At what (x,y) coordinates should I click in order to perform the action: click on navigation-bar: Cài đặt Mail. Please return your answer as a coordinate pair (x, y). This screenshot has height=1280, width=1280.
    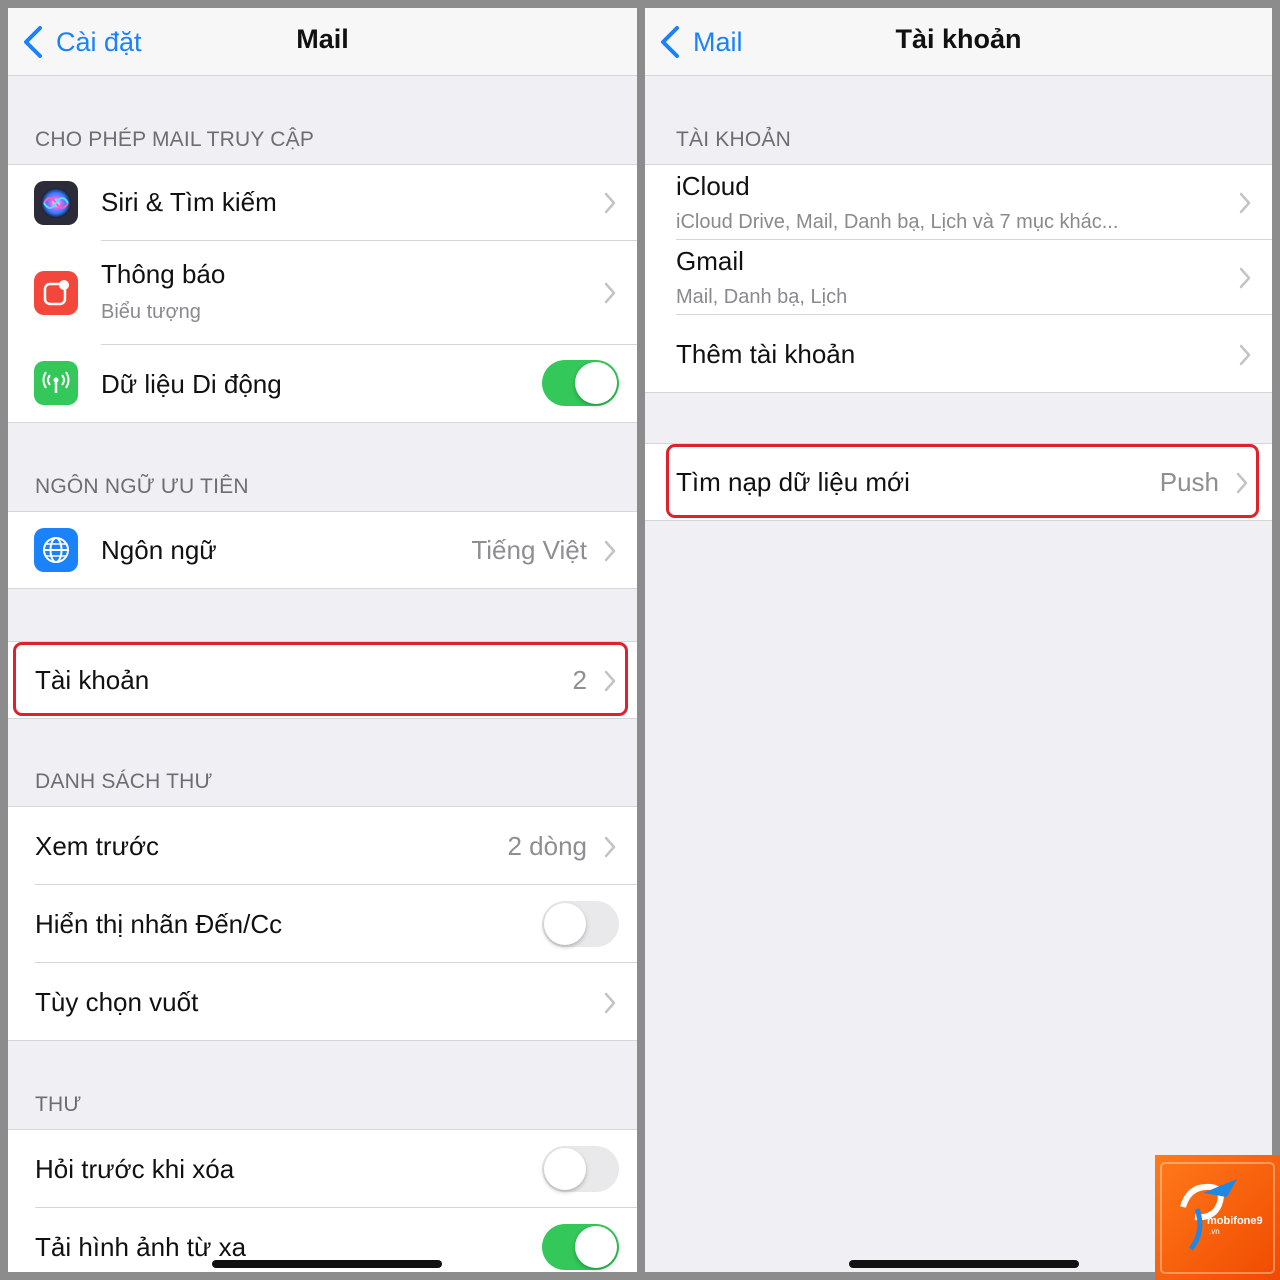
    Looking at the image, I should click on (322, 42).